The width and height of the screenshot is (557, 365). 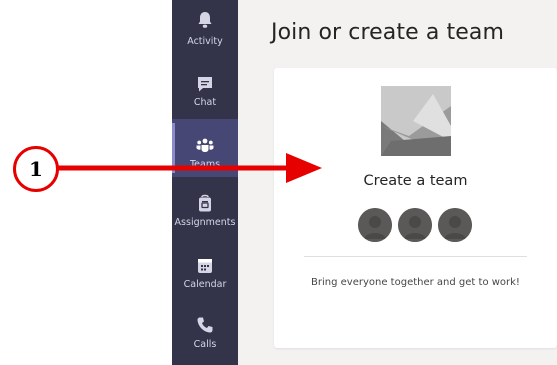 What do you see at coordinates (205, 325) in the screenshot?
I see `phone-icon` at bounding box center [205, 325].